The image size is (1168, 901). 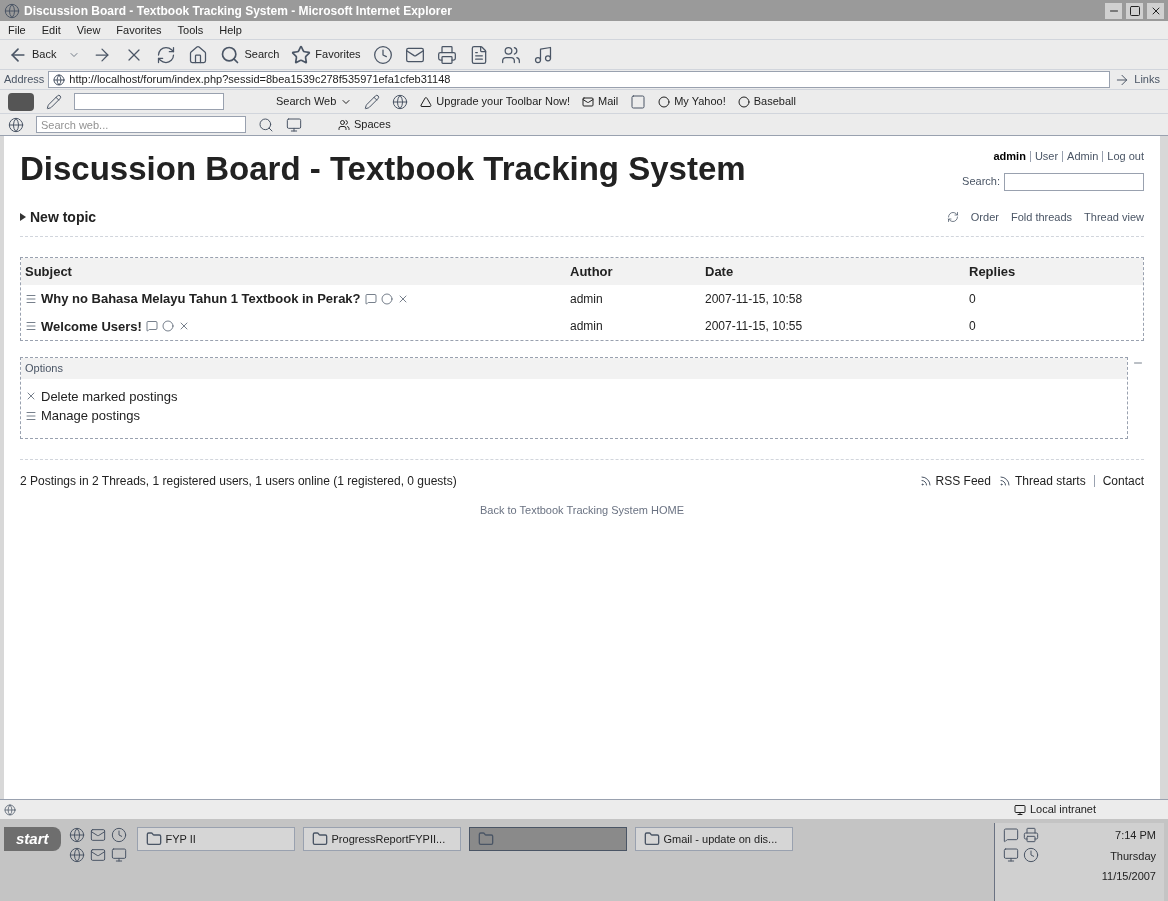 What do you see at coordinates (588, 101) in the screenshot?
I see `mail-icon` at bounding box center [588, 101].